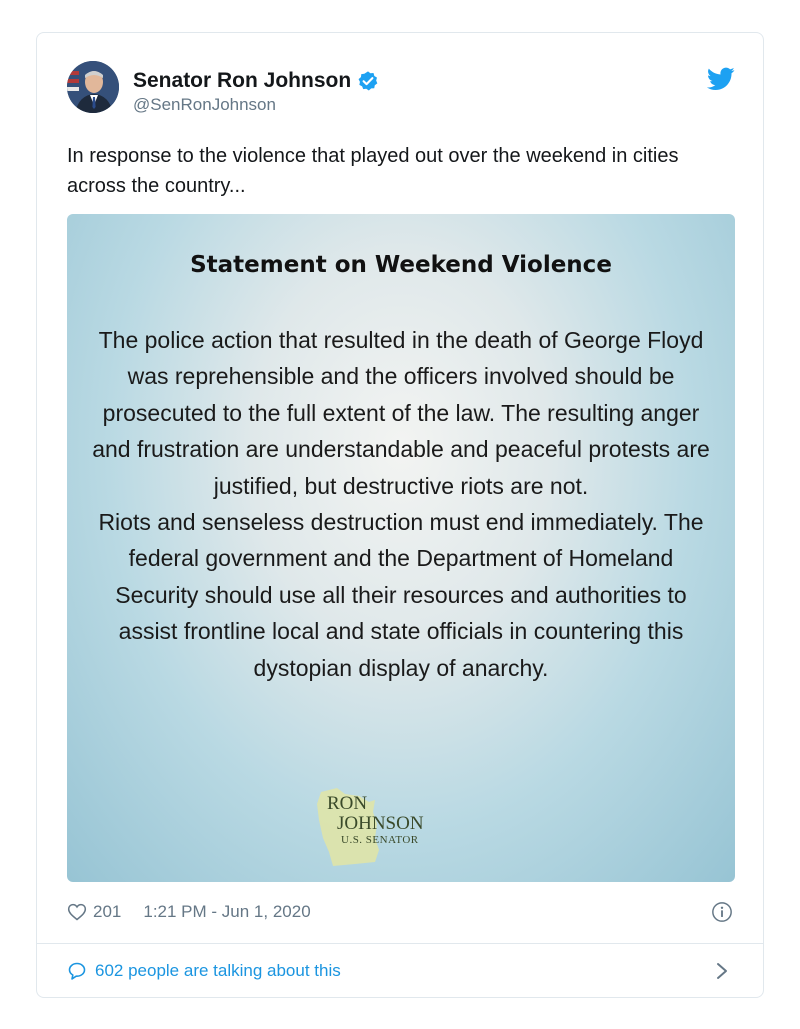  What do you see at coordinates (400, 912) in the screenshot?
I see `tweet-meta: 201 1:21 PM - Jun 1, 2020` at bounding box center [400, 912].